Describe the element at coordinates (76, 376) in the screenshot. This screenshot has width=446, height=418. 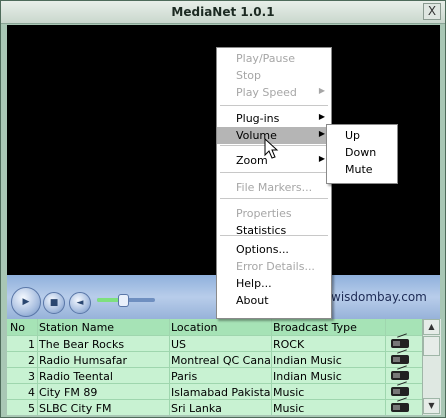
I see `cell-station-name: Radio Teental` at that location.